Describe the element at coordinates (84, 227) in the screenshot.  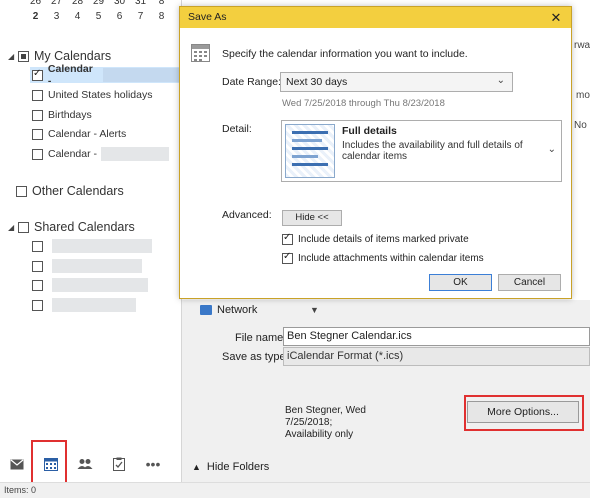
I see `shared-calendars-label: Shared Calendars` at that location.